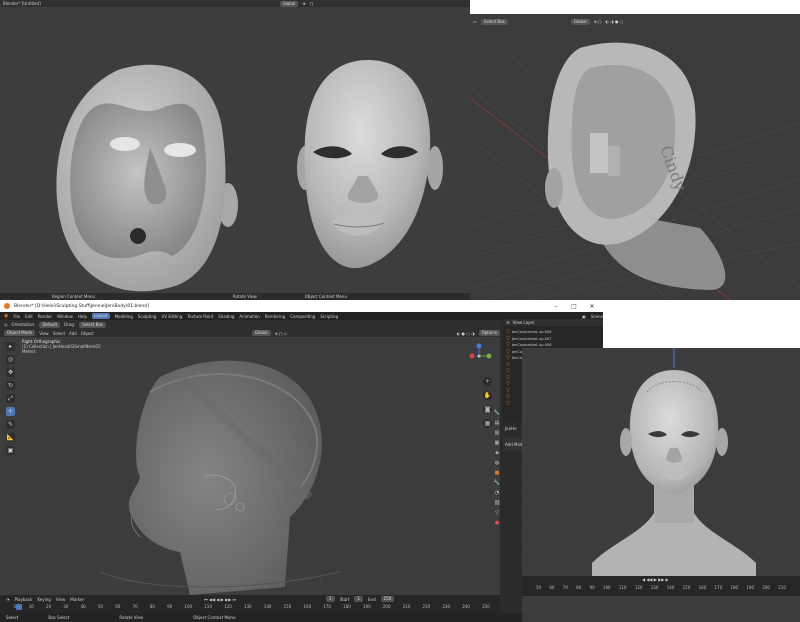 The image size is (800, 622). What do you see at coordinates (497, 413) in the screenshot?
I see `tool-tab-icon: 🔧` at bounding box center [497, 413].